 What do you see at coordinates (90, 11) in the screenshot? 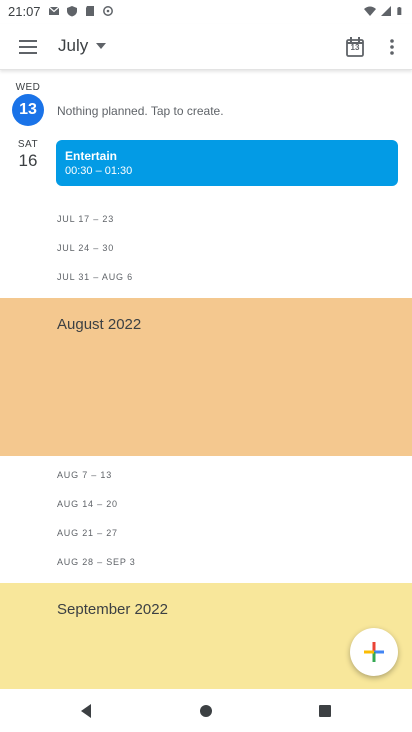
I see `sd-card-icon` at bounding box center [90, 11].